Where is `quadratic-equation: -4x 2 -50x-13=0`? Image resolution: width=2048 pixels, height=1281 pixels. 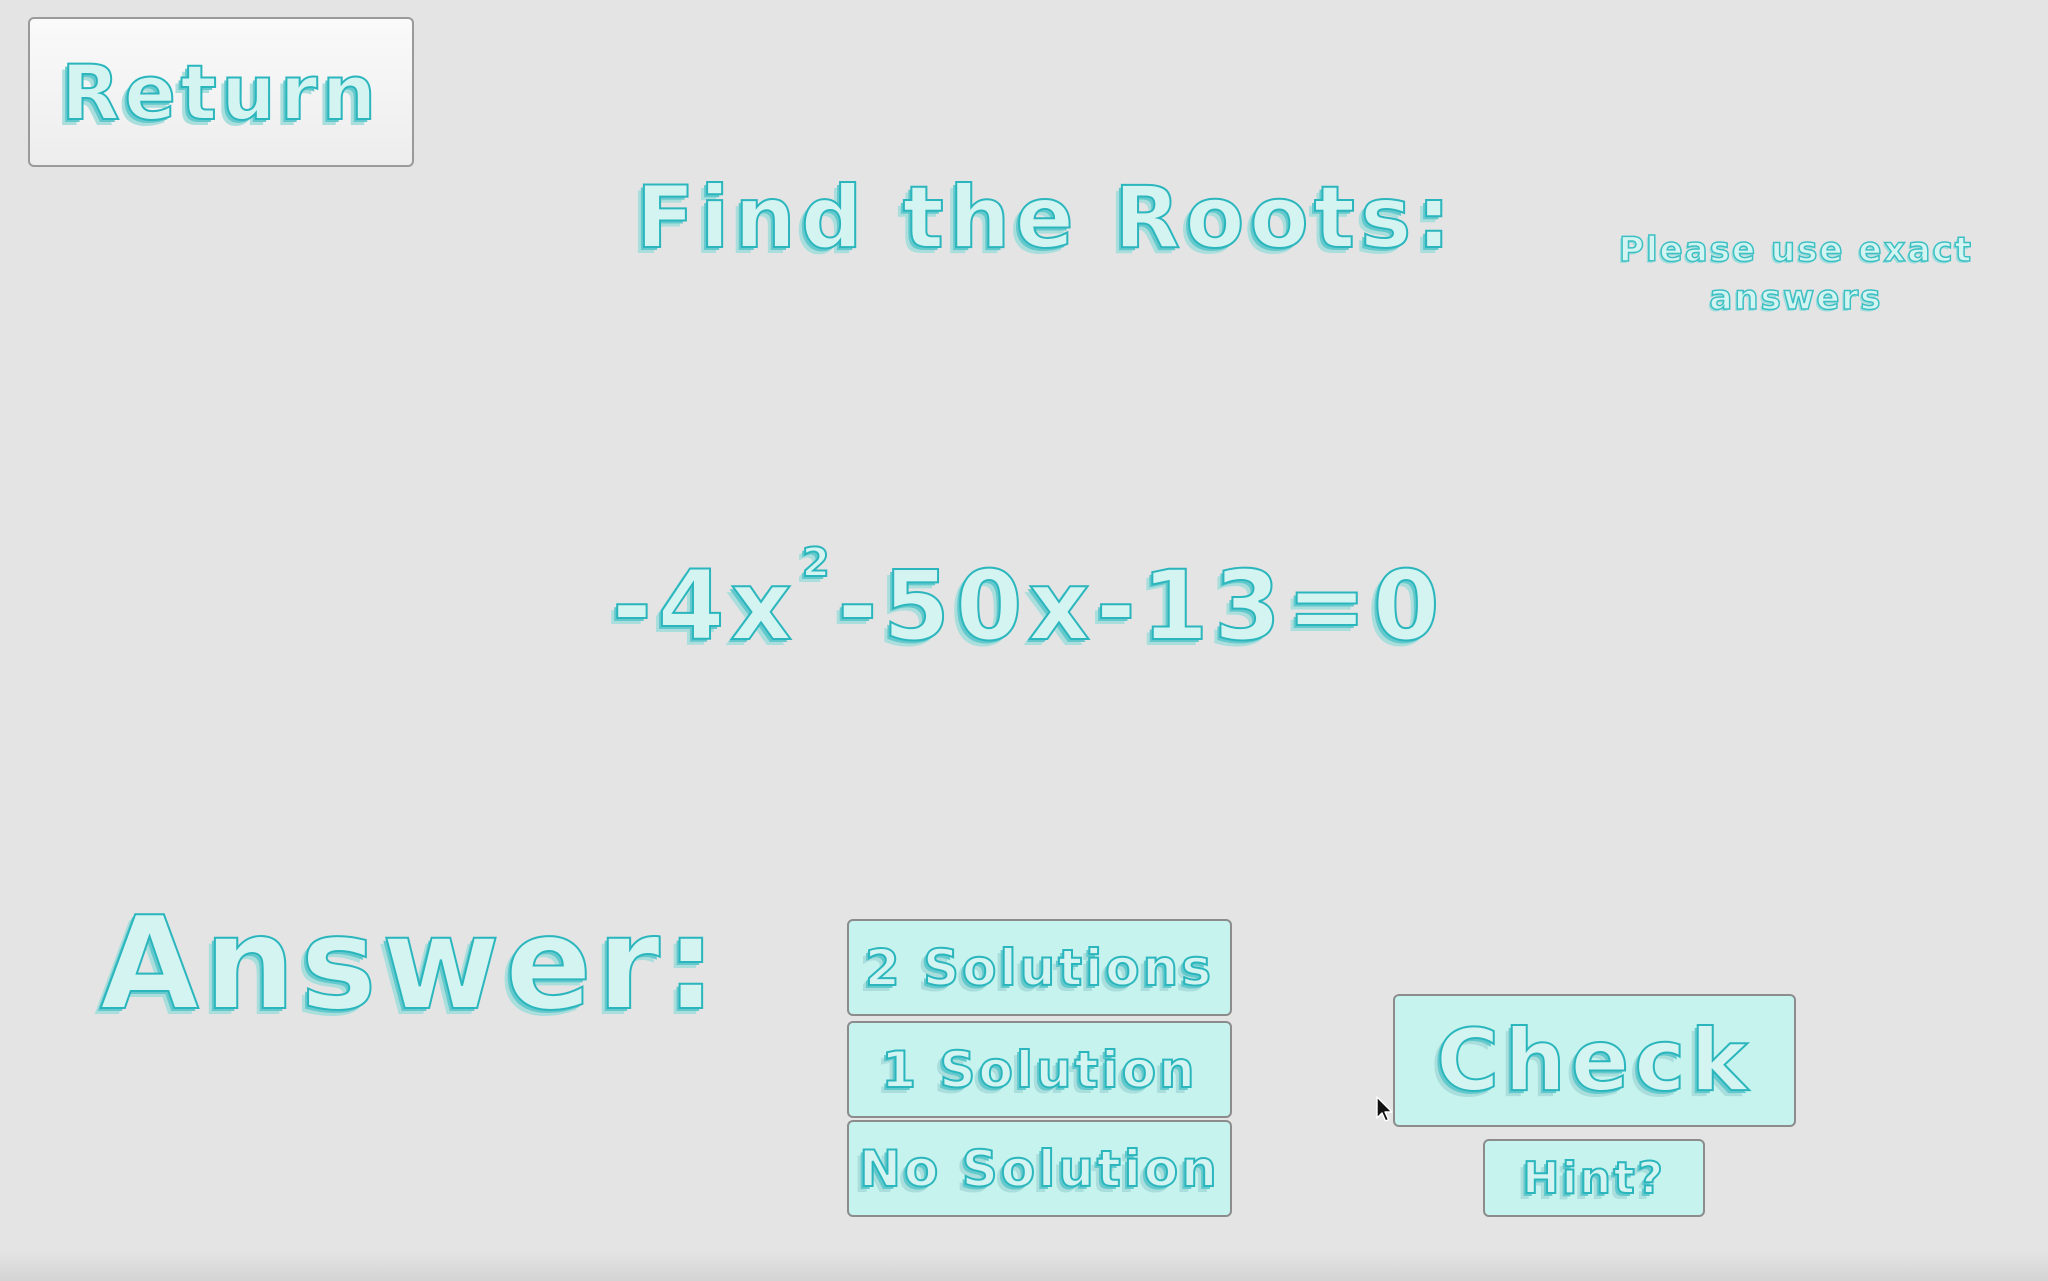 quadratic-equation: -4x 2 -50x-13=0 is located at coordinates (1028, 601).